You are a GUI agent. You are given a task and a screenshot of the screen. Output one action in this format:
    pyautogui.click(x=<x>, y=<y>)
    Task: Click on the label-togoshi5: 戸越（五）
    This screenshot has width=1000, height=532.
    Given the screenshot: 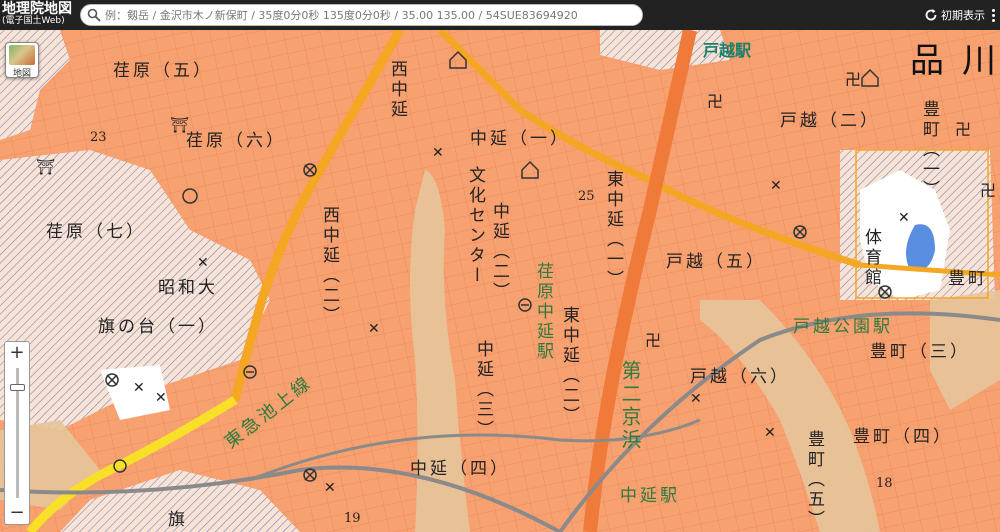 What is the action you would take?
    pyautogui.click(x=716, y=262)
    